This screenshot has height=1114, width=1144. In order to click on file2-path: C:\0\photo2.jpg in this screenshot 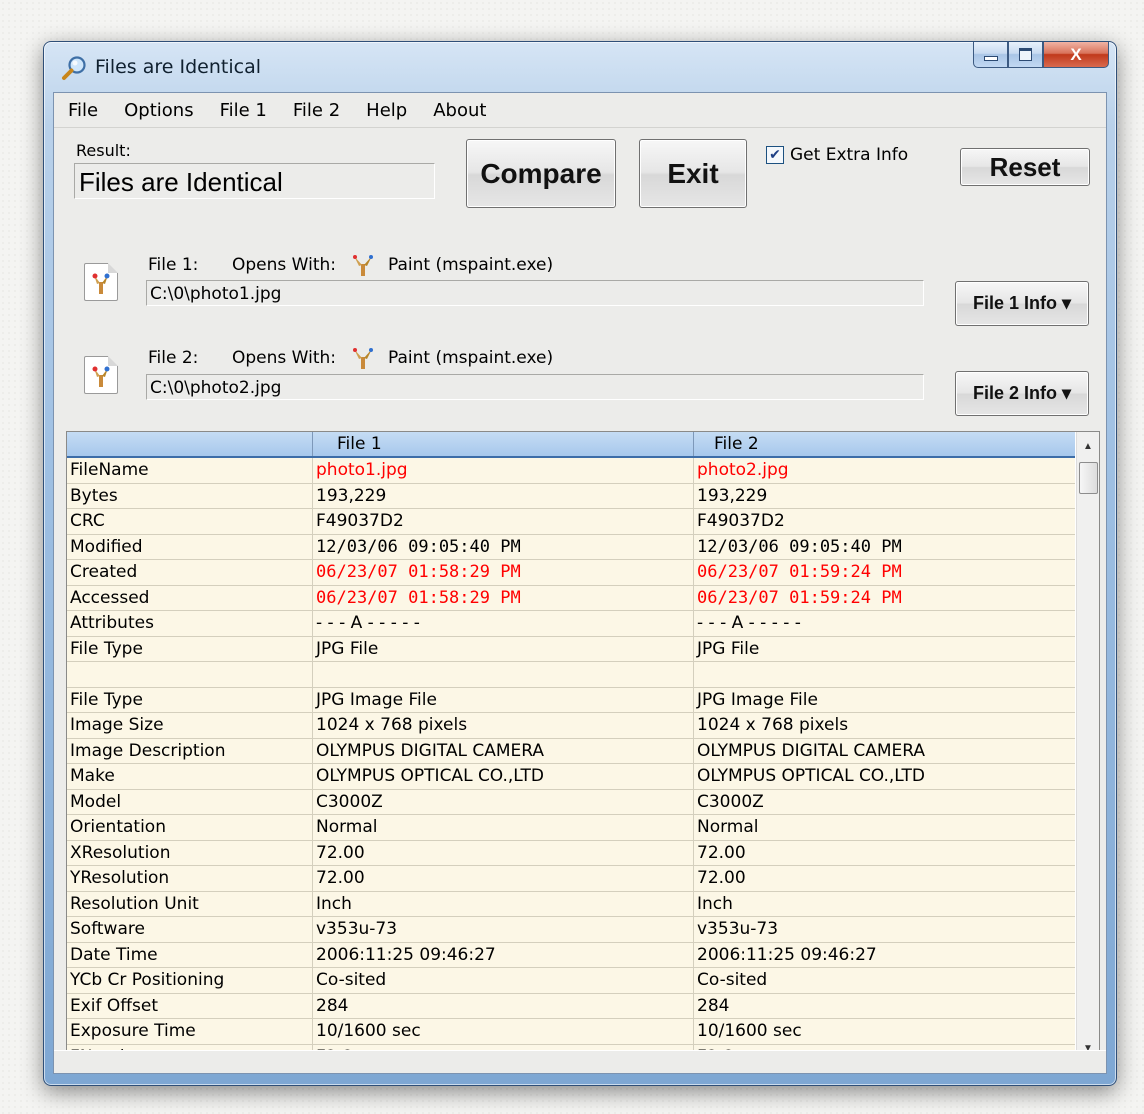, I will do `click(535, 387)`.